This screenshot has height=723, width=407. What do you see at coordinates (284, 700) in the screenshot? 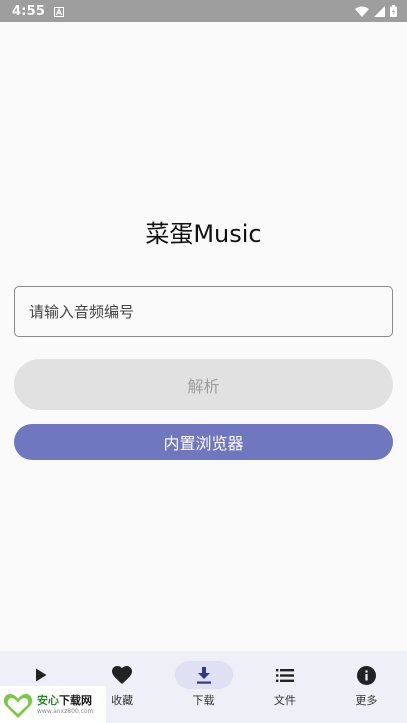
I see `nav-label-files: 文件` at bounding box center [284, 700].